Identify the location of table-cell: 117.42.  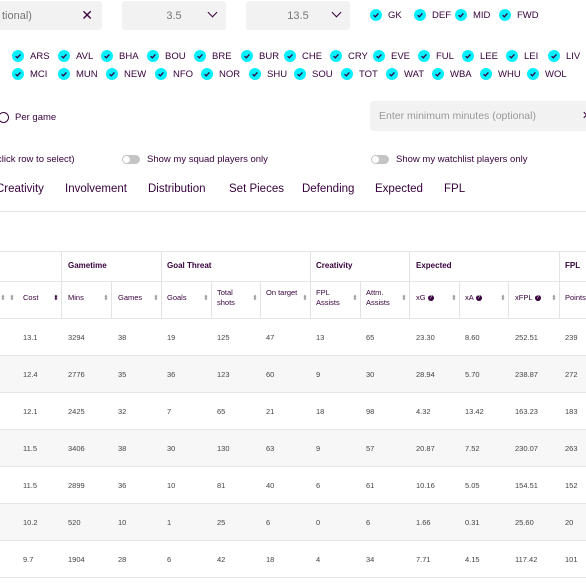
(526, 559).